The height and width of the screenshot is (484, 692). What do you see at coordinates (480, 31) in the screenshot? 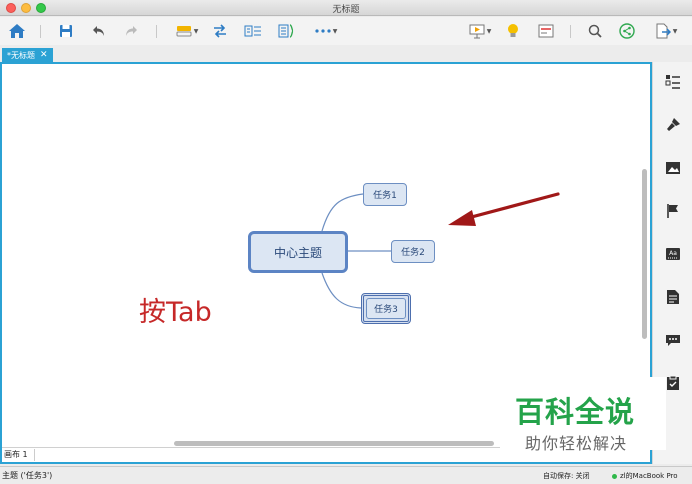
I see `presentation-icon: ▼` at bounding box center [480, 31].